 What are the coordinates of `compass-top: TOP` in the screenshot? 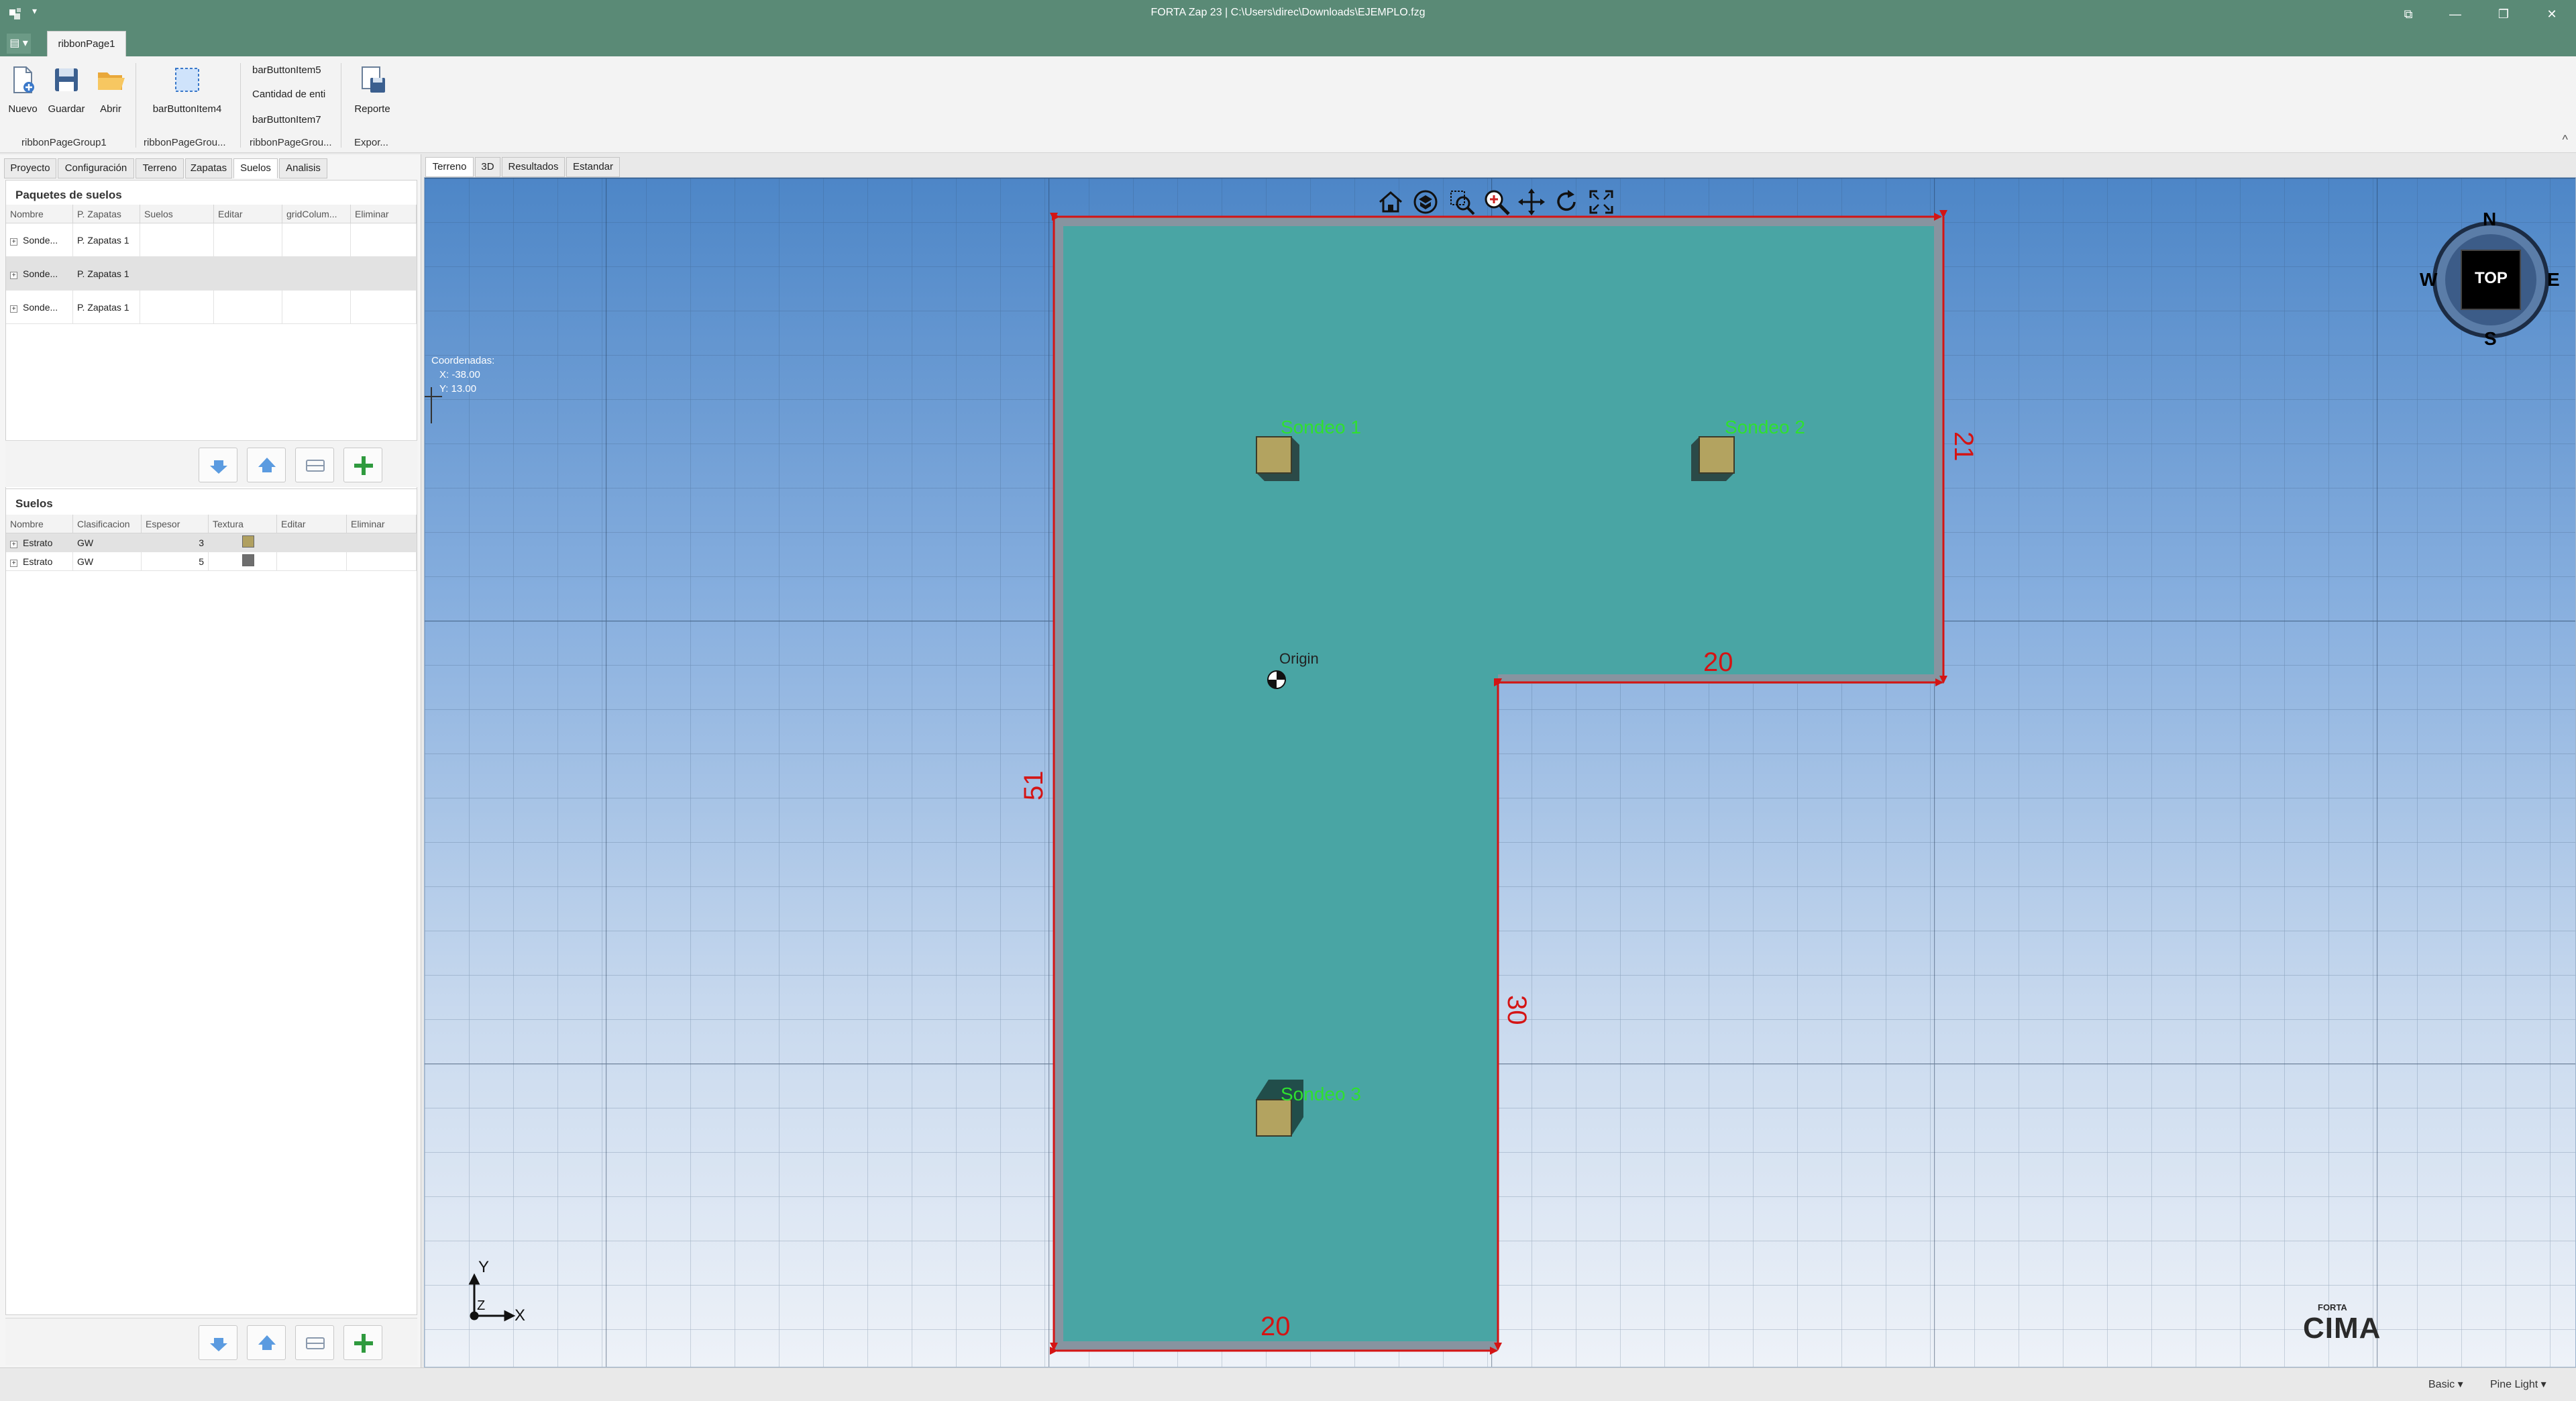 It's located at (2491, 278).